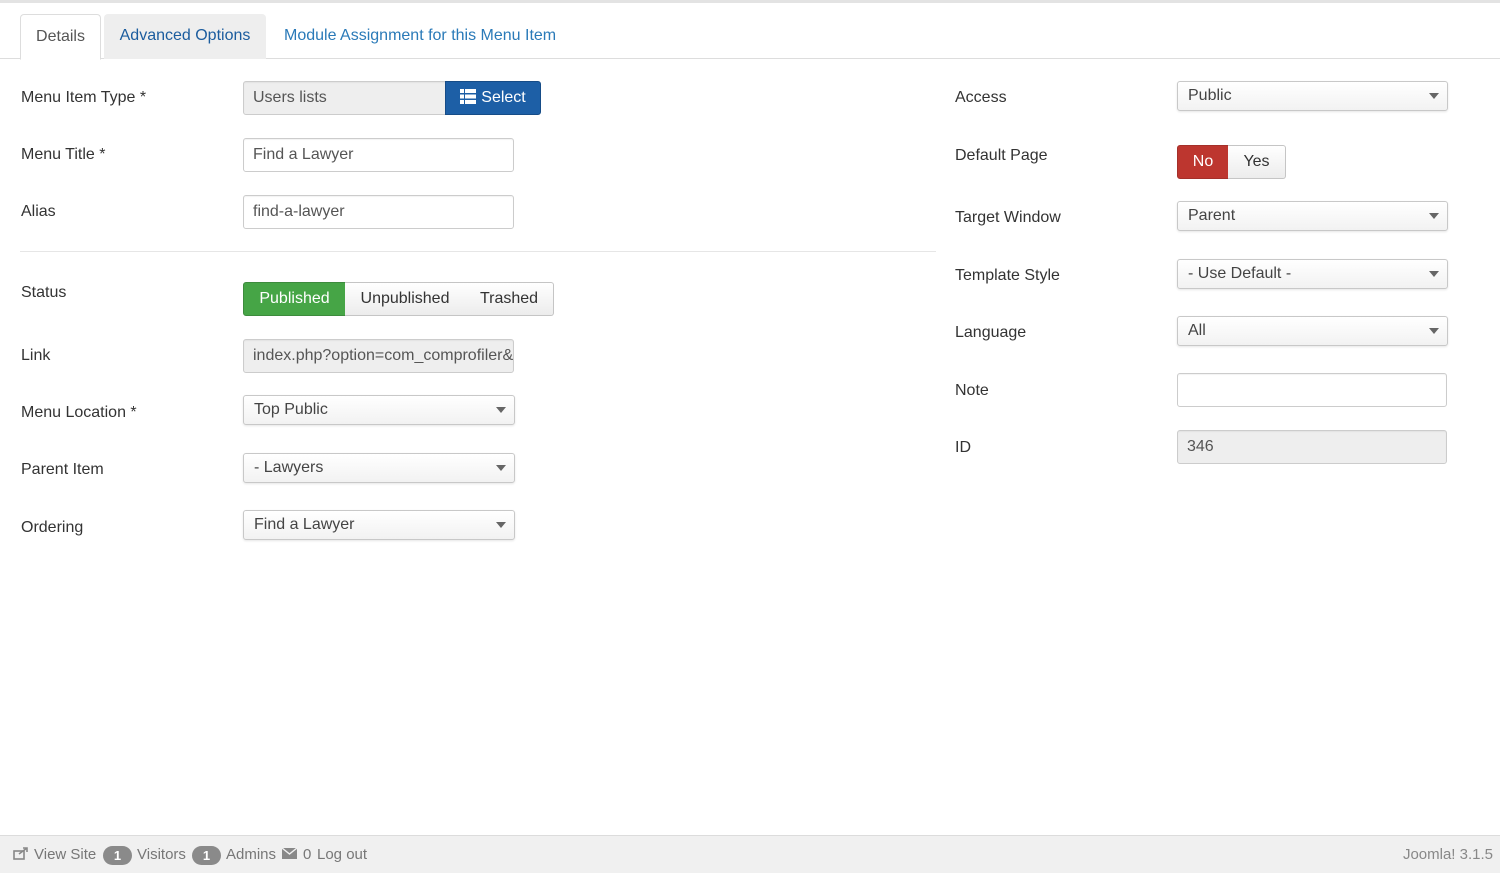  Describe the element at coordinates (79, 412) in the screenshot. I see `menu-location-label: Menu Location *` at that location.